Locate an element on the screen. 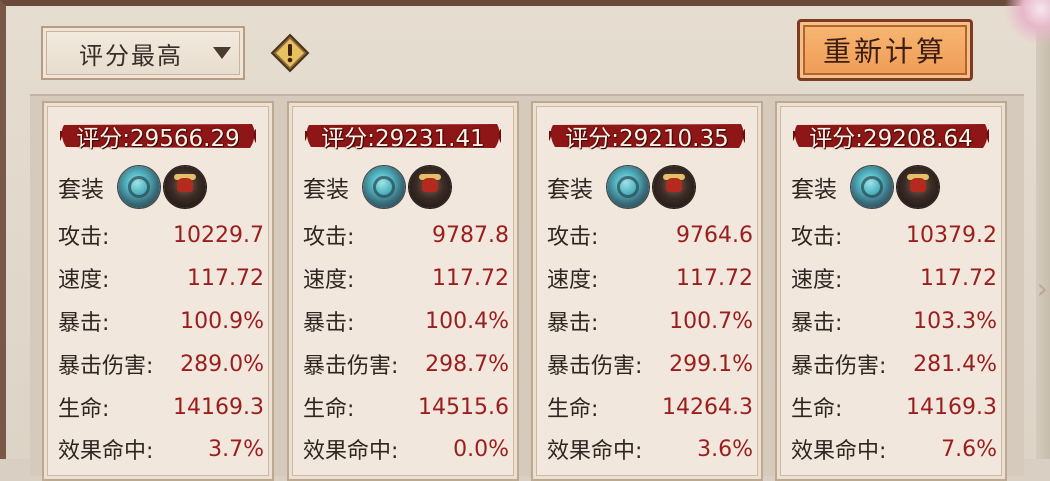 The image size is (1050, 481). stat-row-effect-hit: 效果命中: 0.0% is located at coordinates (406, 449).